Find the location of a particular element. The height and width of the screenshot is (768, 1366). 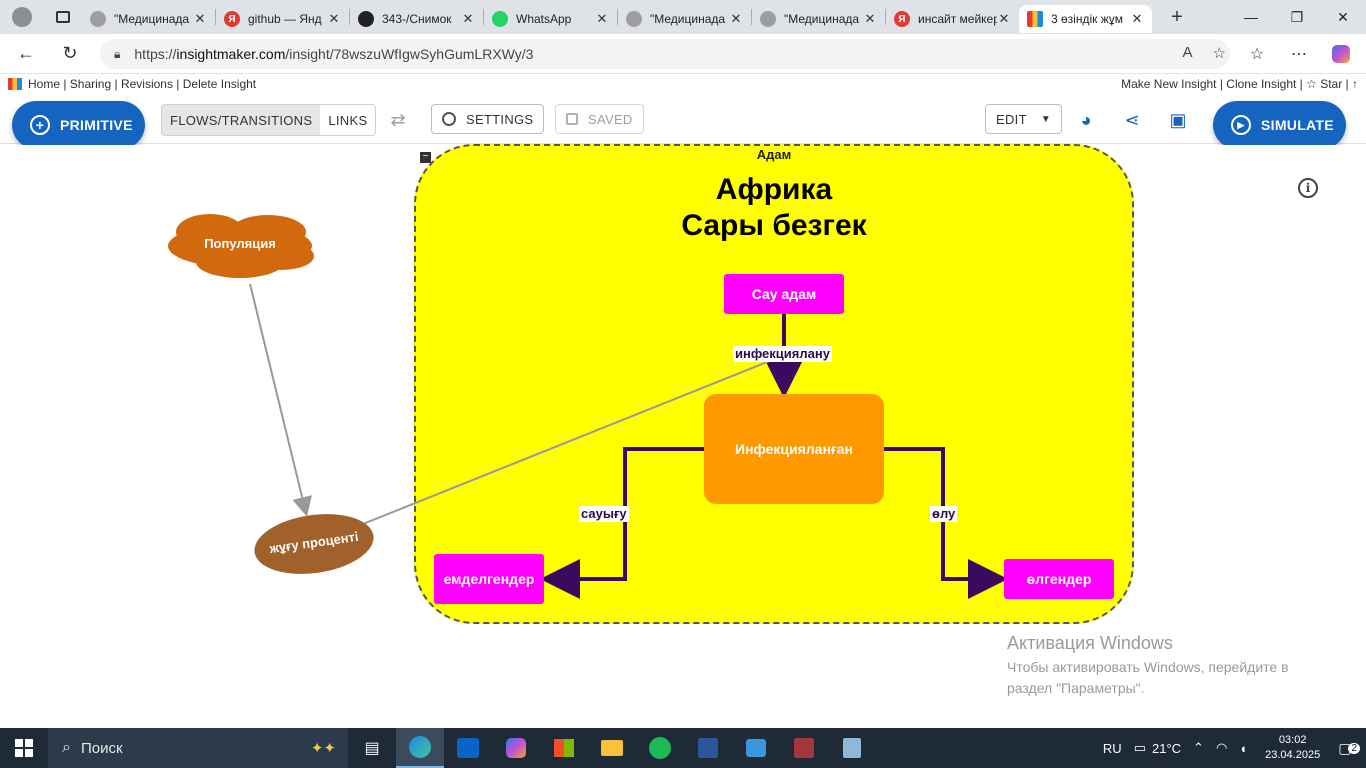

palette-icon: ◕ is located at coordinates (1086, 120).